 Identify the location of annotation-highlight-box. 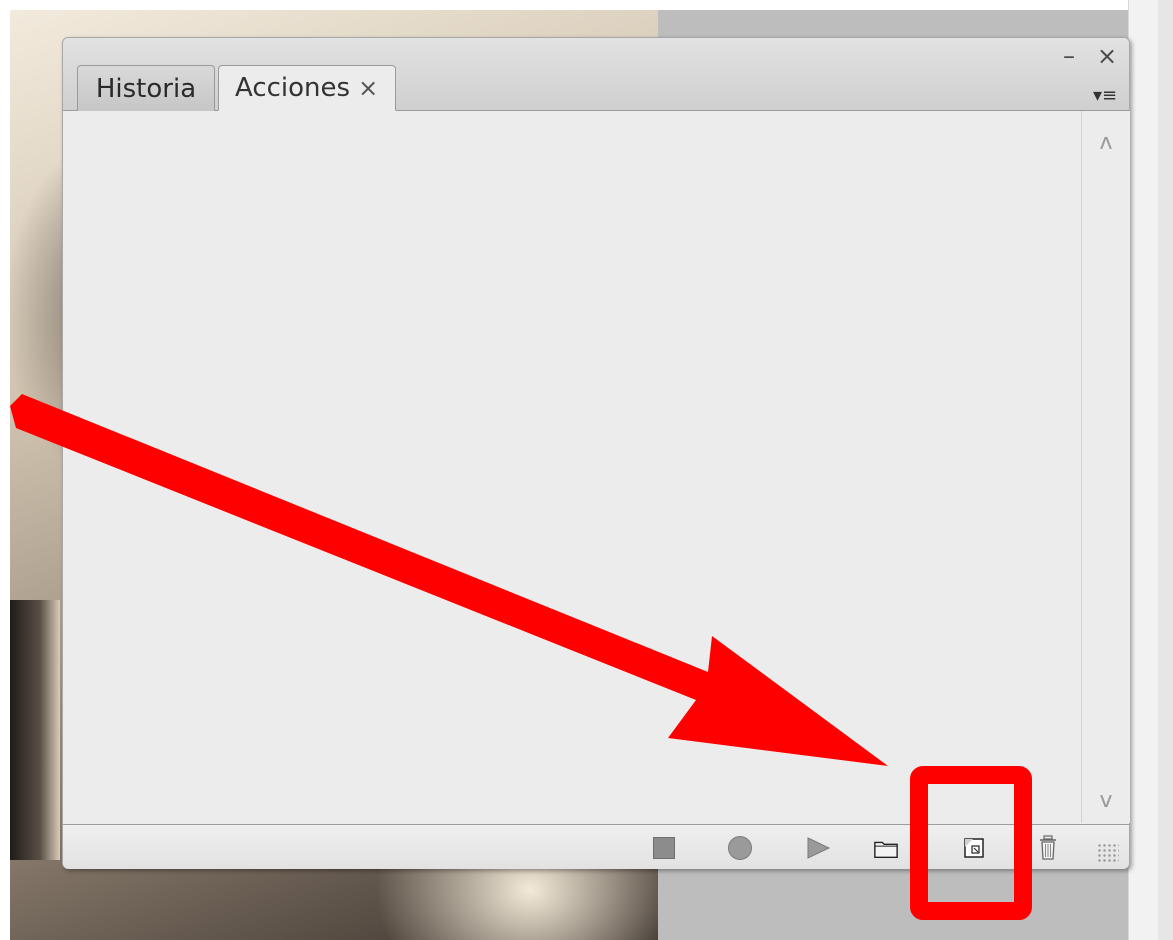
(971, 843).